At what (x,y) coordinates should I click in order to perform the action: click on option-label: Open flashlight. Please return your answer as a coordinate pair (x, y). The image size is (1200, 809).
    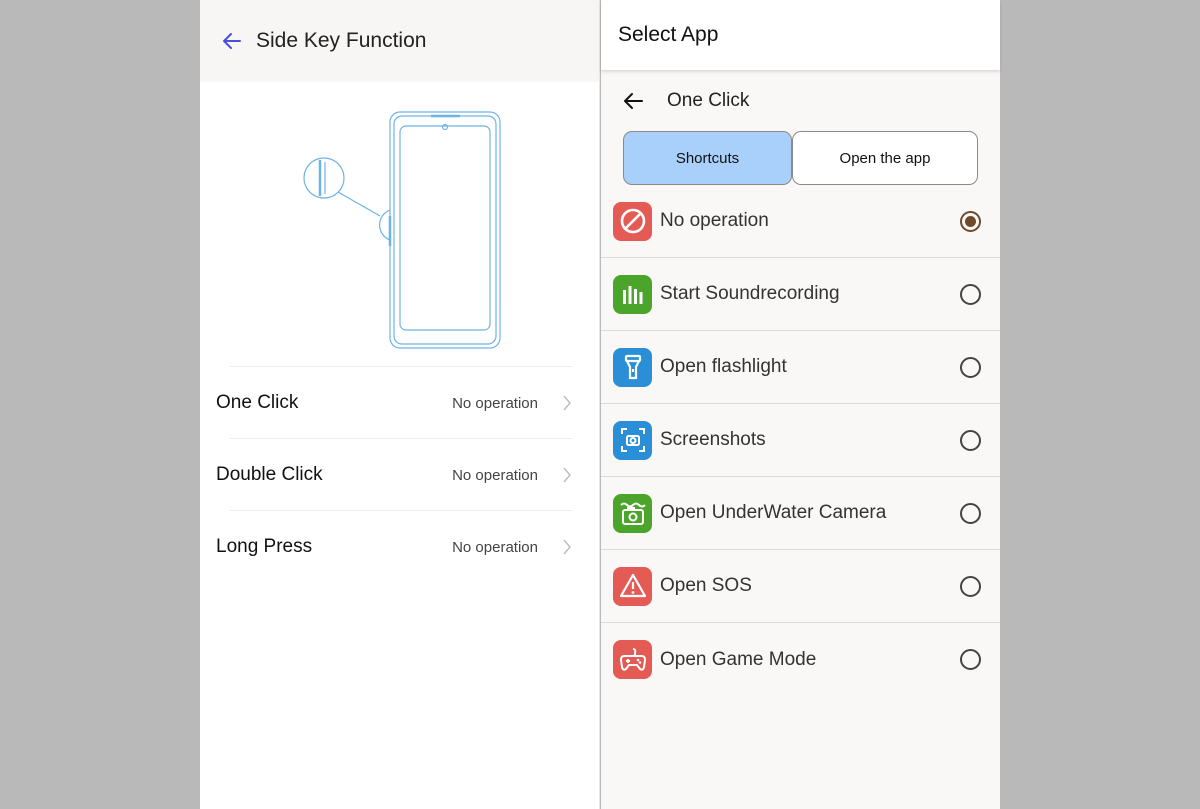
    Looking at the image, I should click on (723, 366).